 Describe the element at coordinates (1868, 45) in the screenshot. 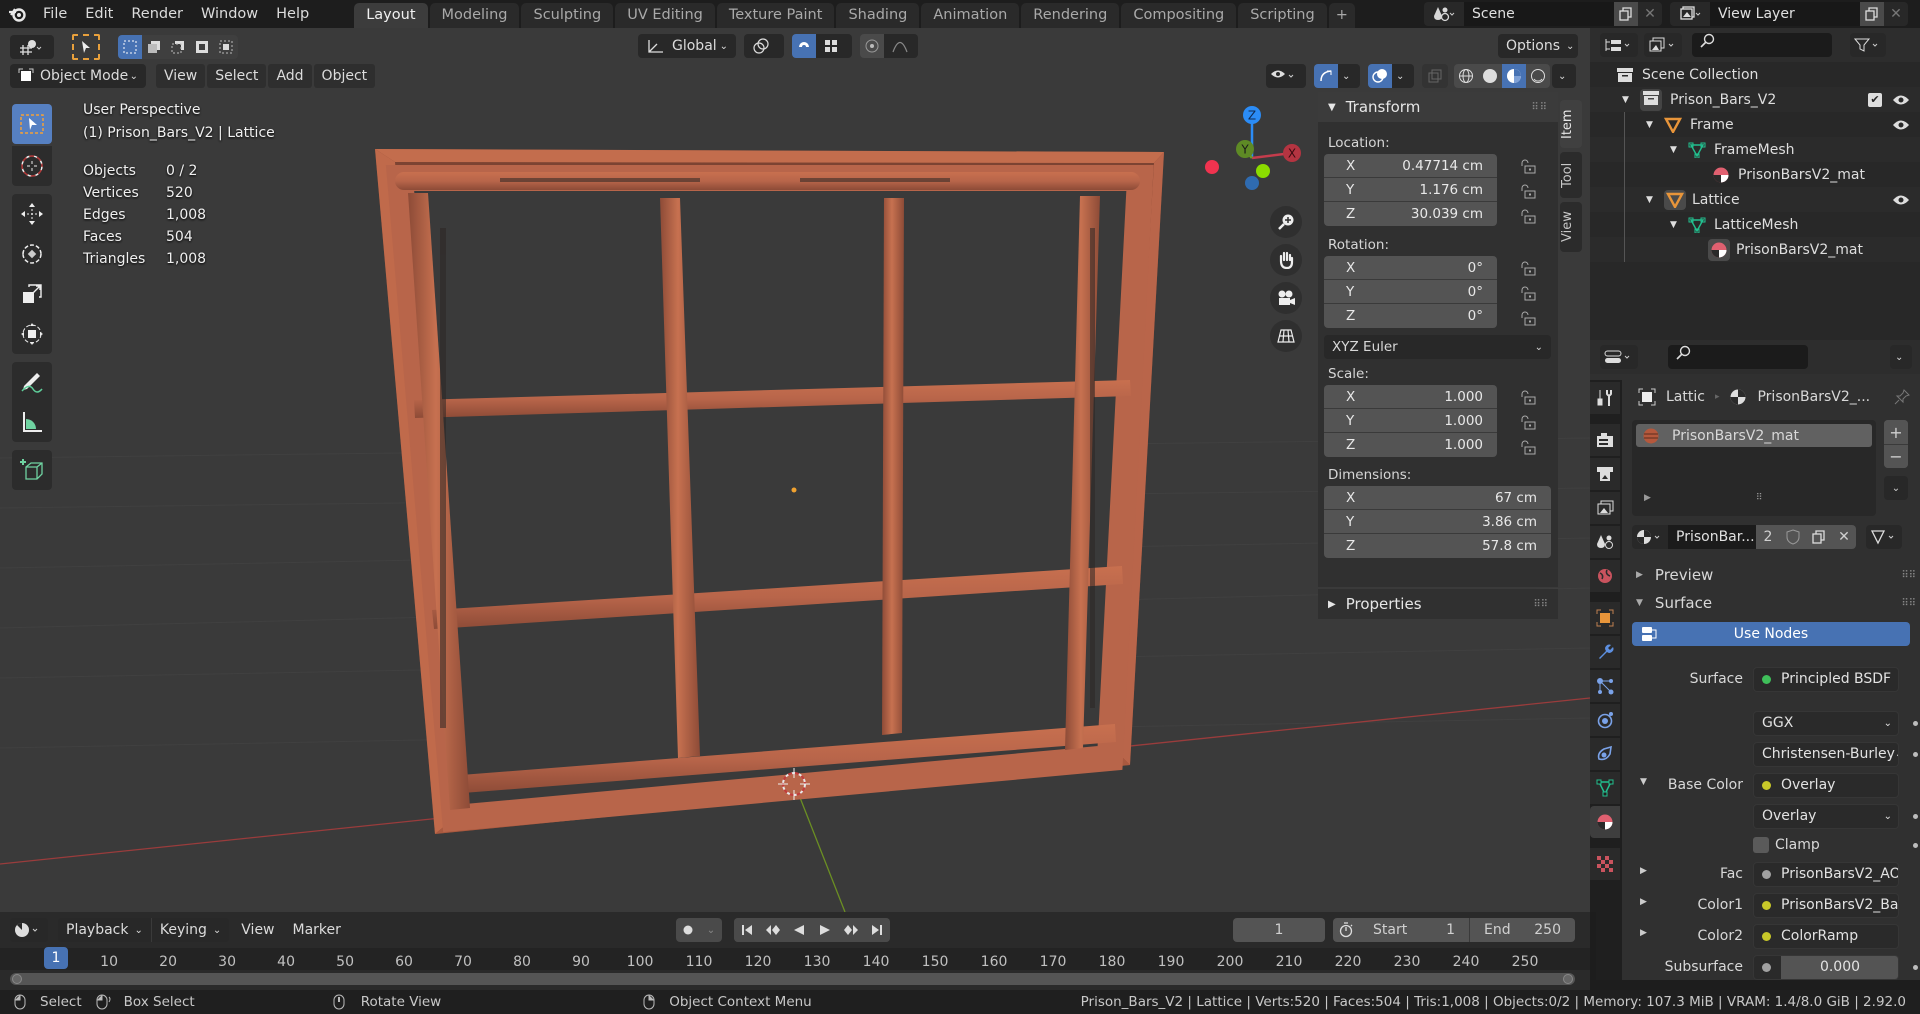

I see `filter-dropdown` at that location.